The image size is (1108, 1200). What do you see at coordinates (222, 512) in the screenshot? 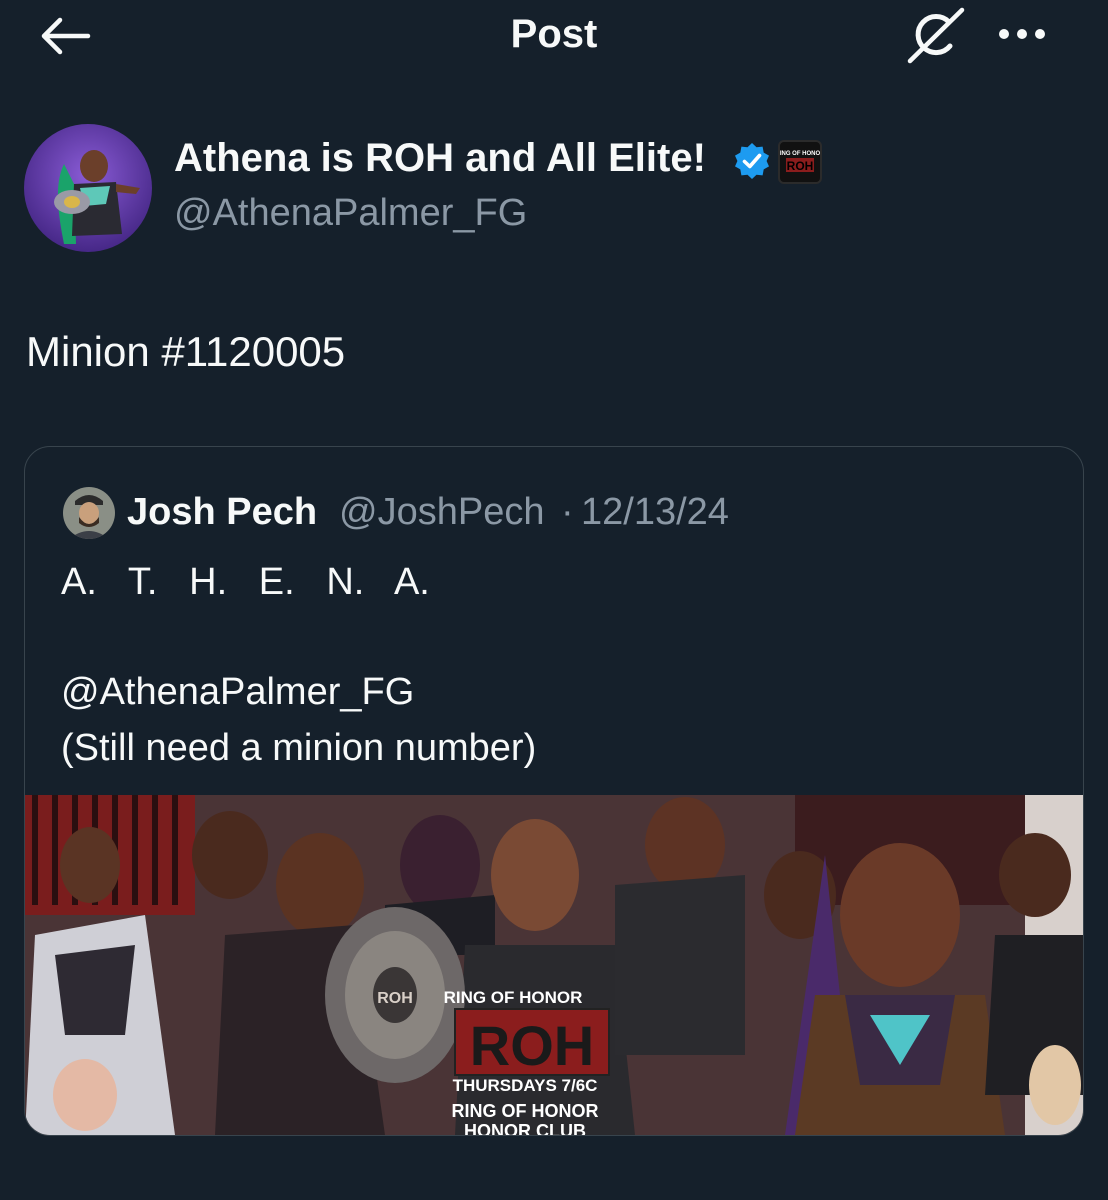
I see `quote-author-name: Josh Pech` at bounding box center [222, 512].